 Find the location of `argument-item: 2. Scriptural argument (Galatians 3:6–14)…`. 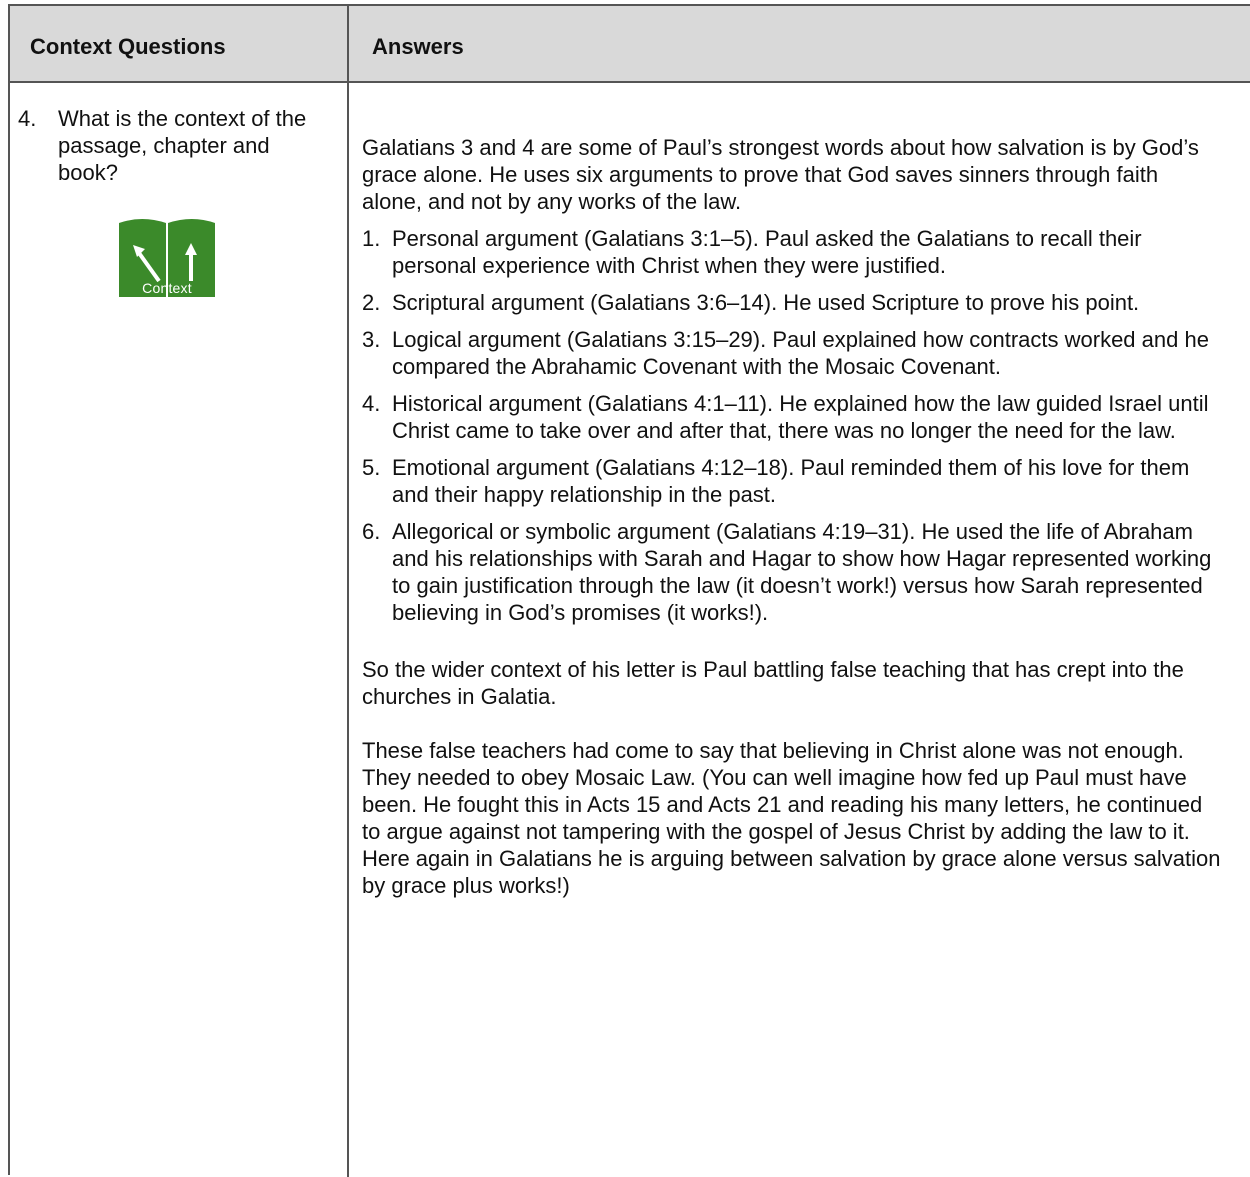

argument-item: 2. Scriptural argument (Galatians 3:6–14)… is located at coordinates (792, 302).